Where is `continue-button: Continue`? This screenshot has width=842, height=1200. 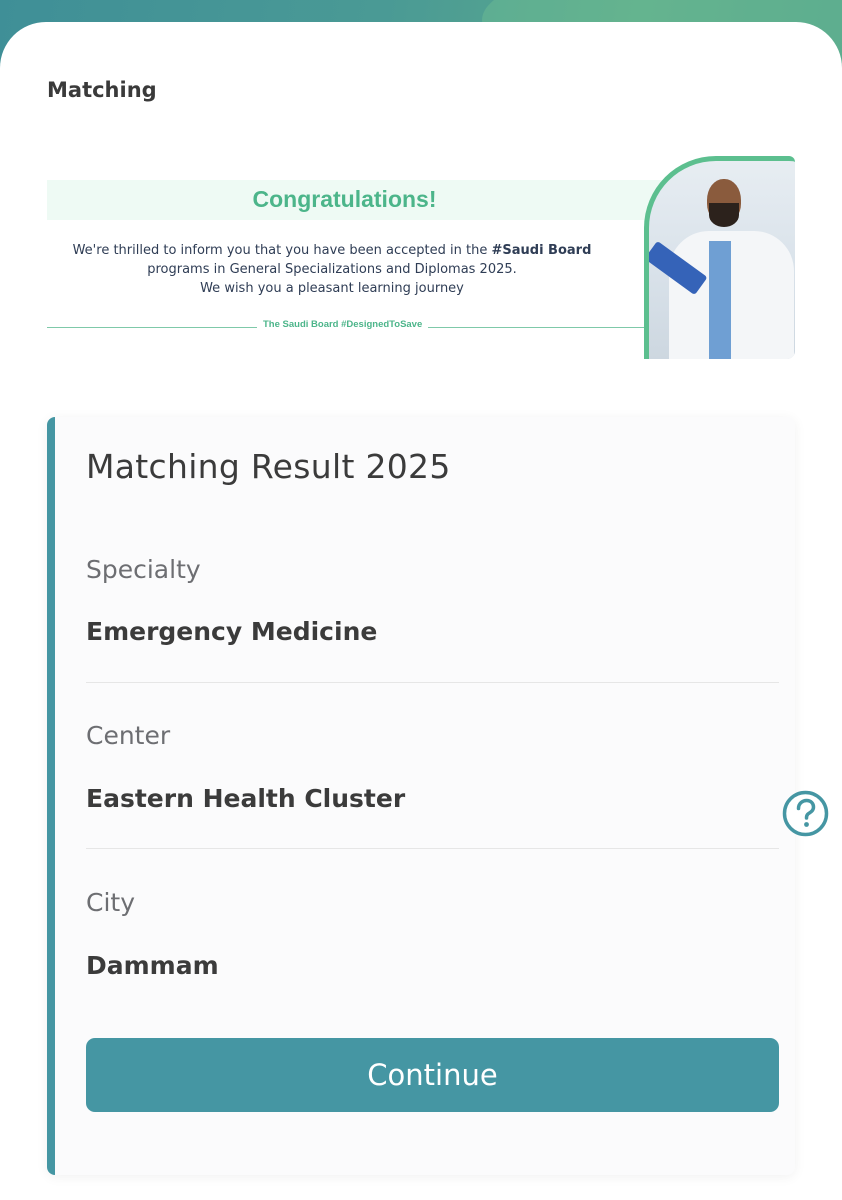 continue-button: Continue is located at coordinates (432, 1075).